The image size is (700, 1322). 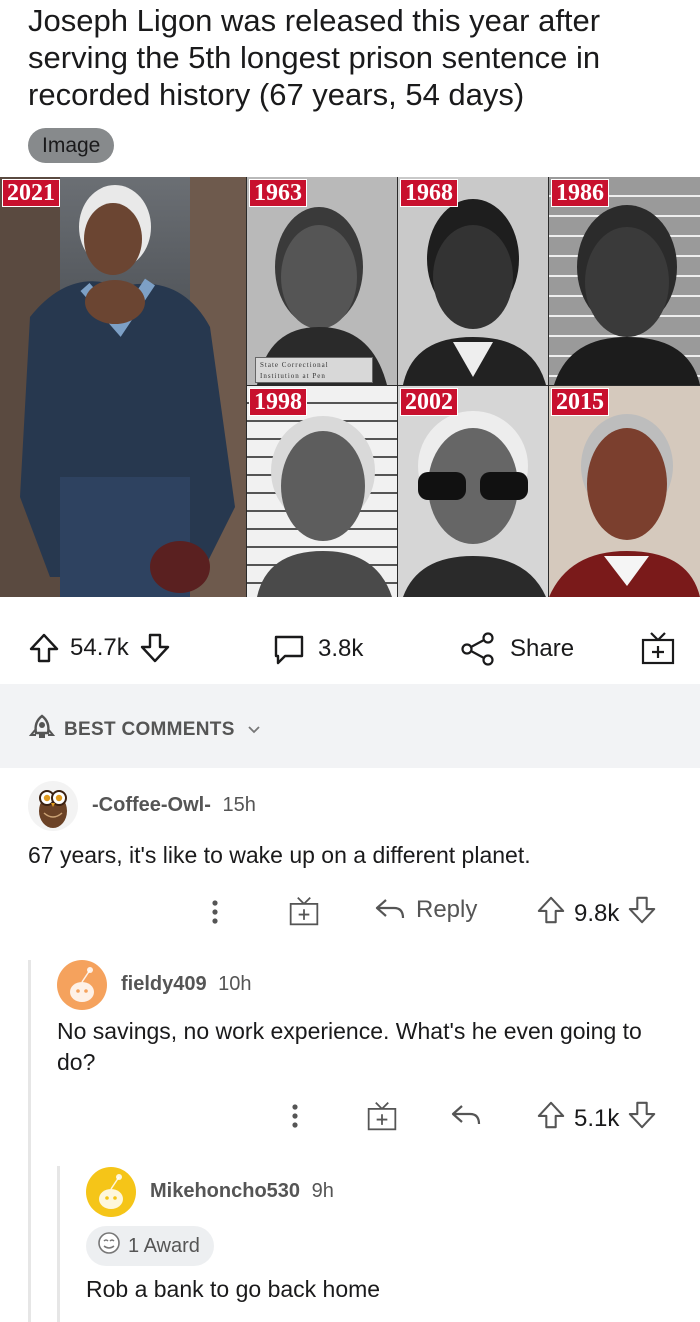 What do you see at coordinates (624, 505) in the screenshot?
I see `portrait-2015-illustration` at bounding box center [624, 505].